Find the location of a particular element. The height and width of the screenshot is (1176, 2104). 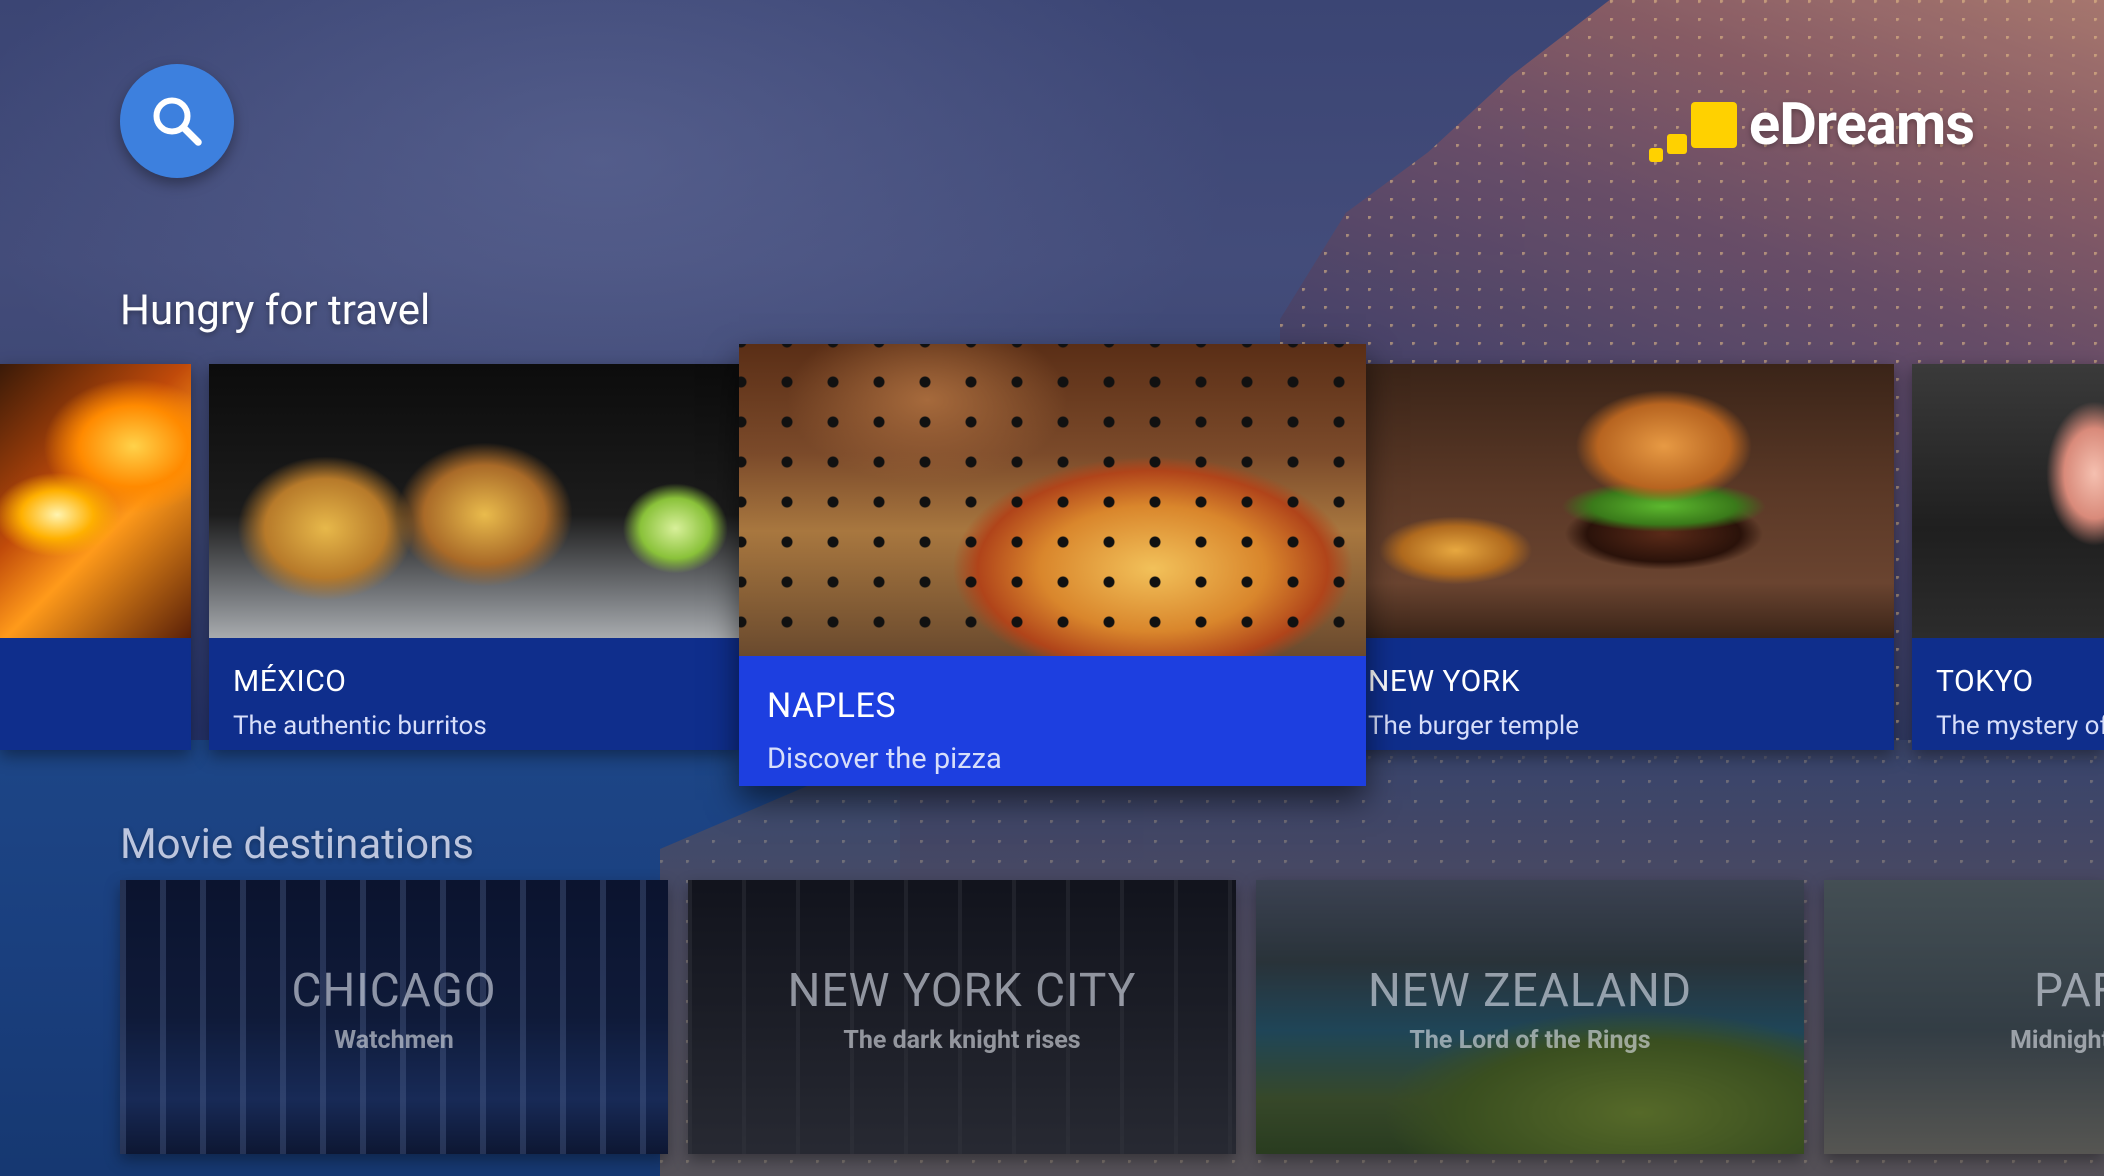

card-info: NEW YORK The burger temple is located at coordinates (1620, 694).